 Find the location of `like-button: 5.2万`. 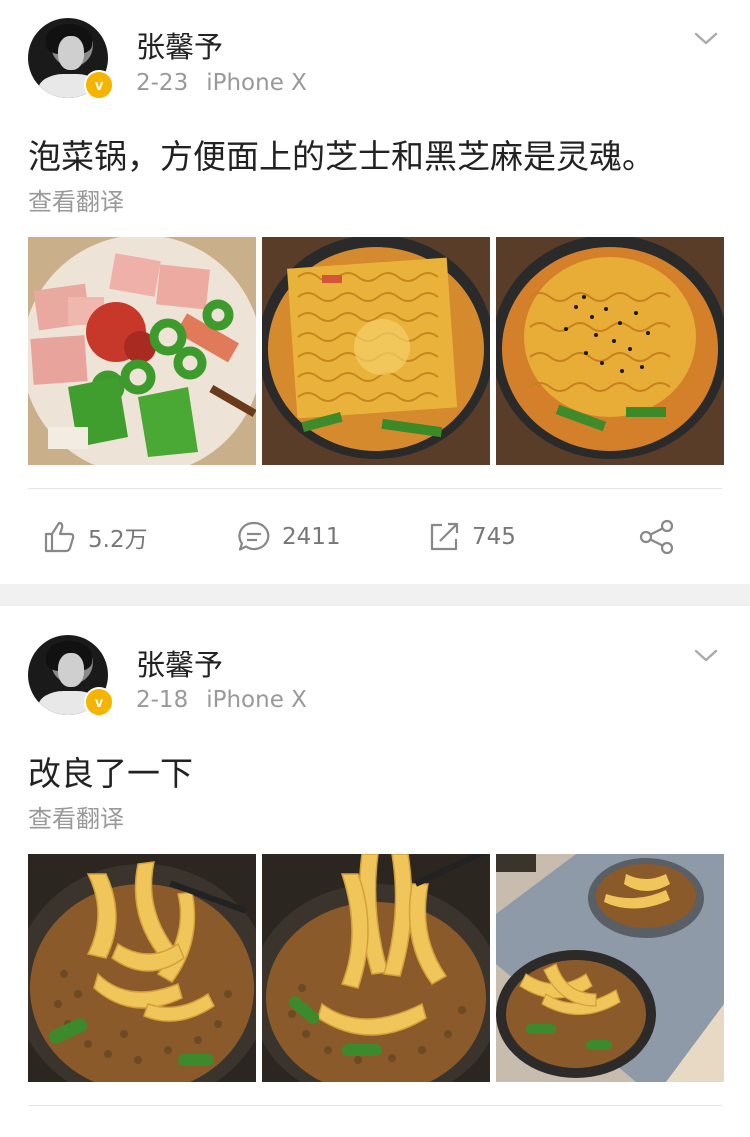

like-button: 5.2万 is located at coordinates (95, 537).